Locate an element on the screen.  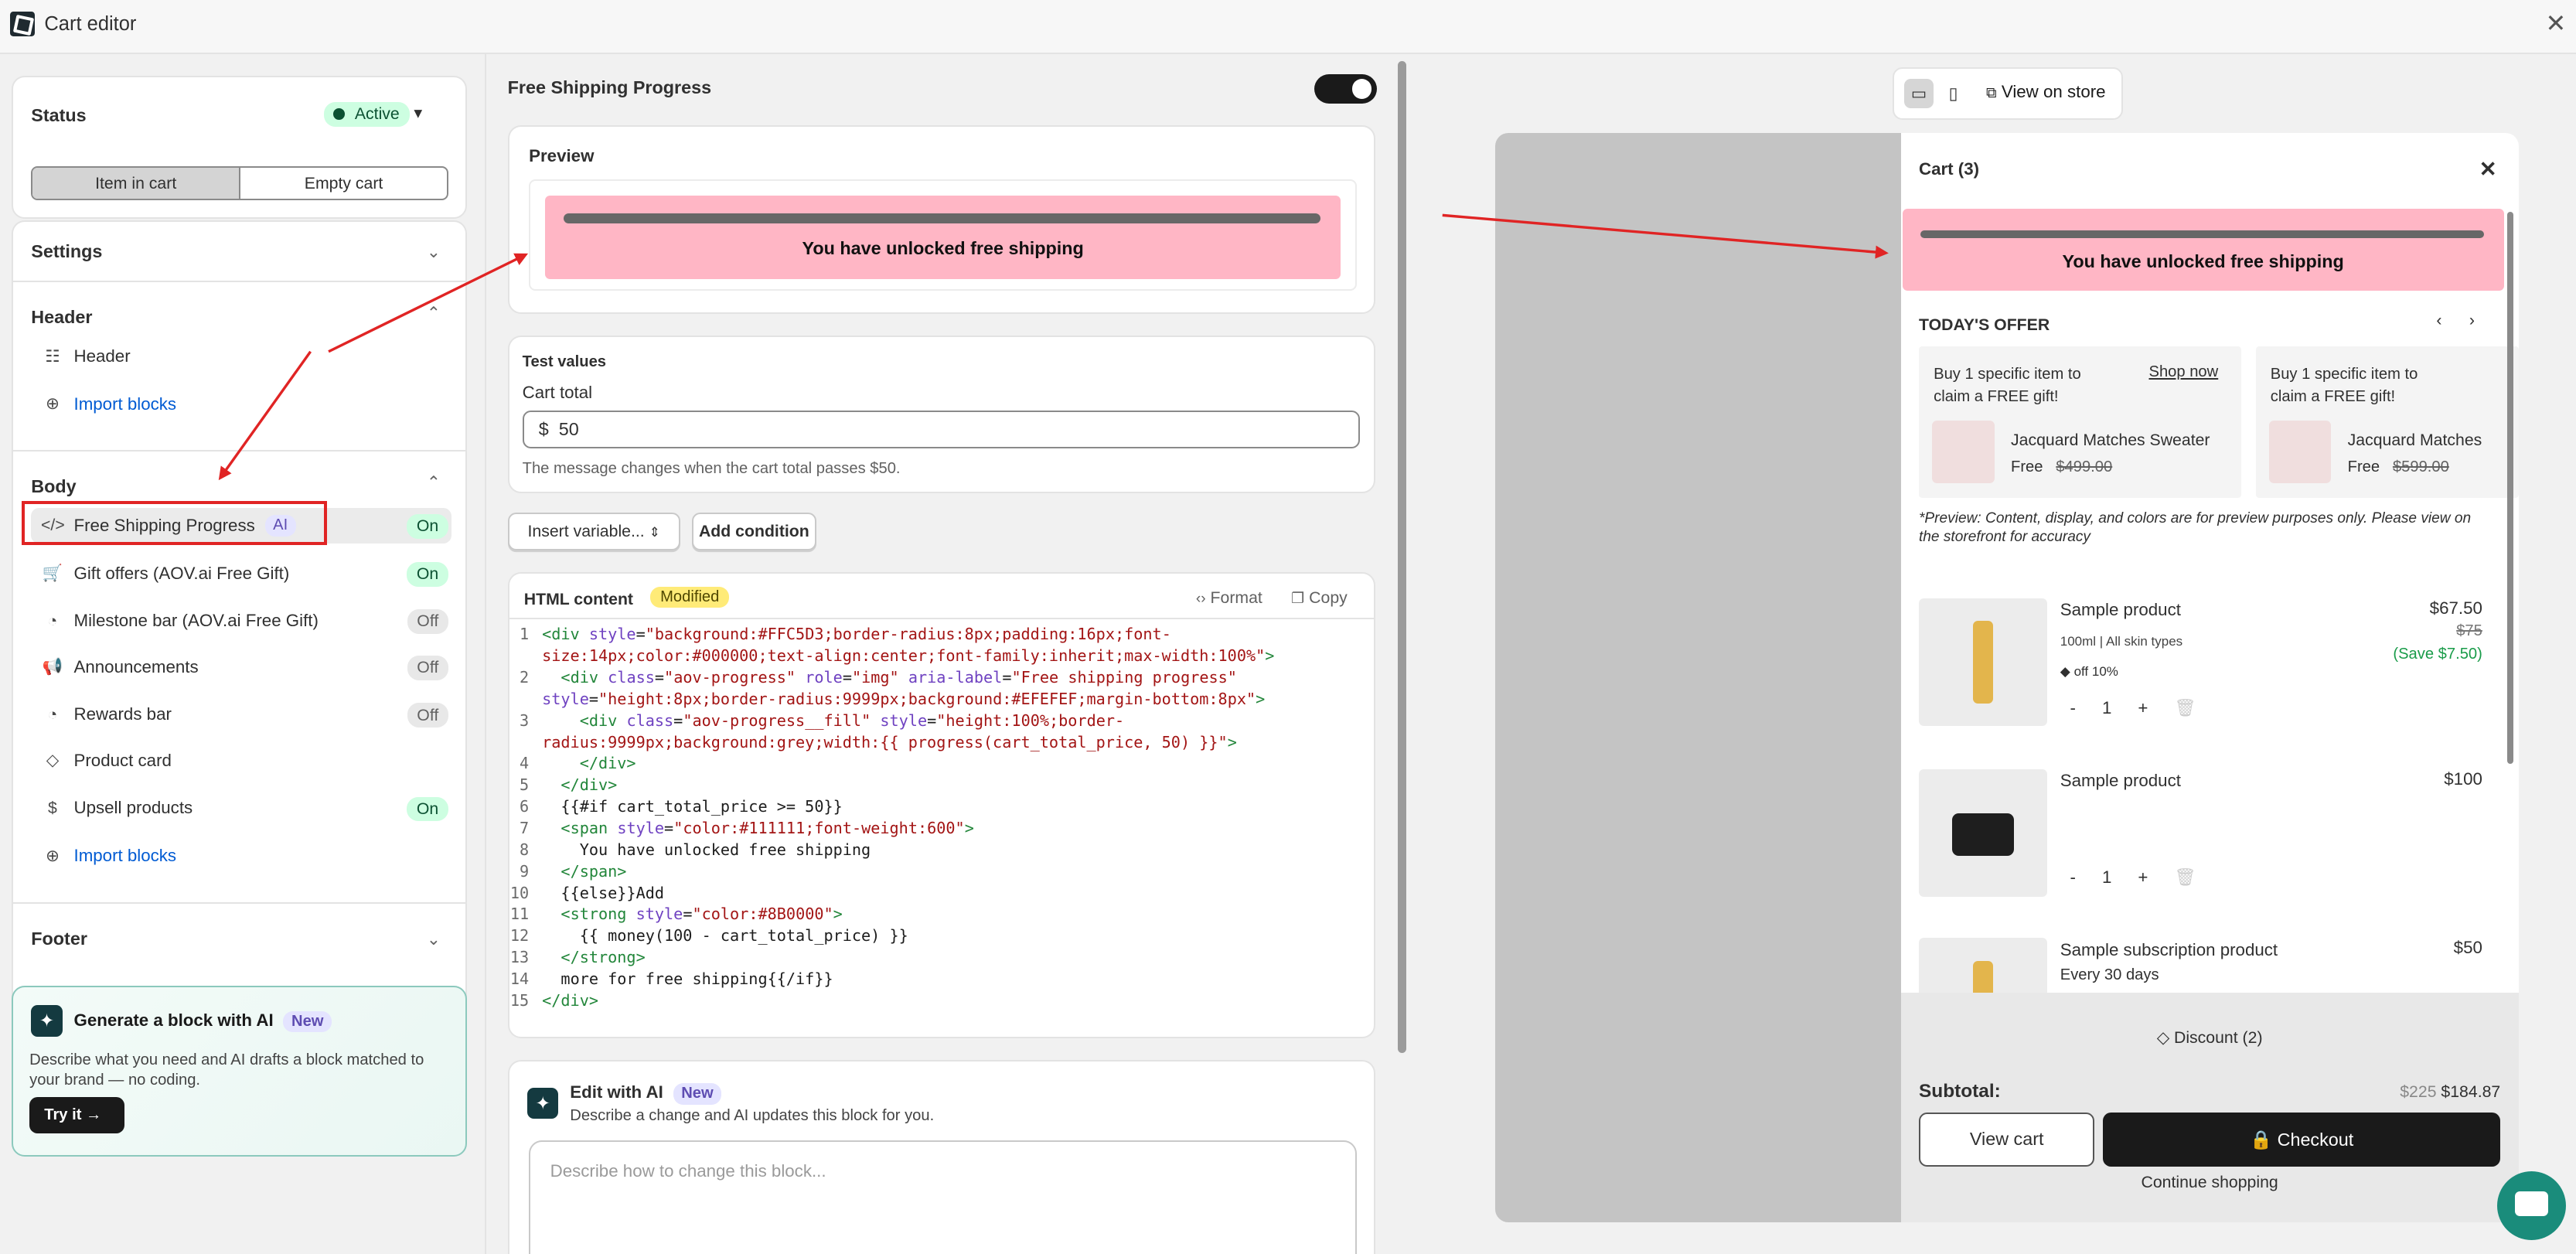
empty-cart-tab: Empty cart is located at coordinates (343, 183).